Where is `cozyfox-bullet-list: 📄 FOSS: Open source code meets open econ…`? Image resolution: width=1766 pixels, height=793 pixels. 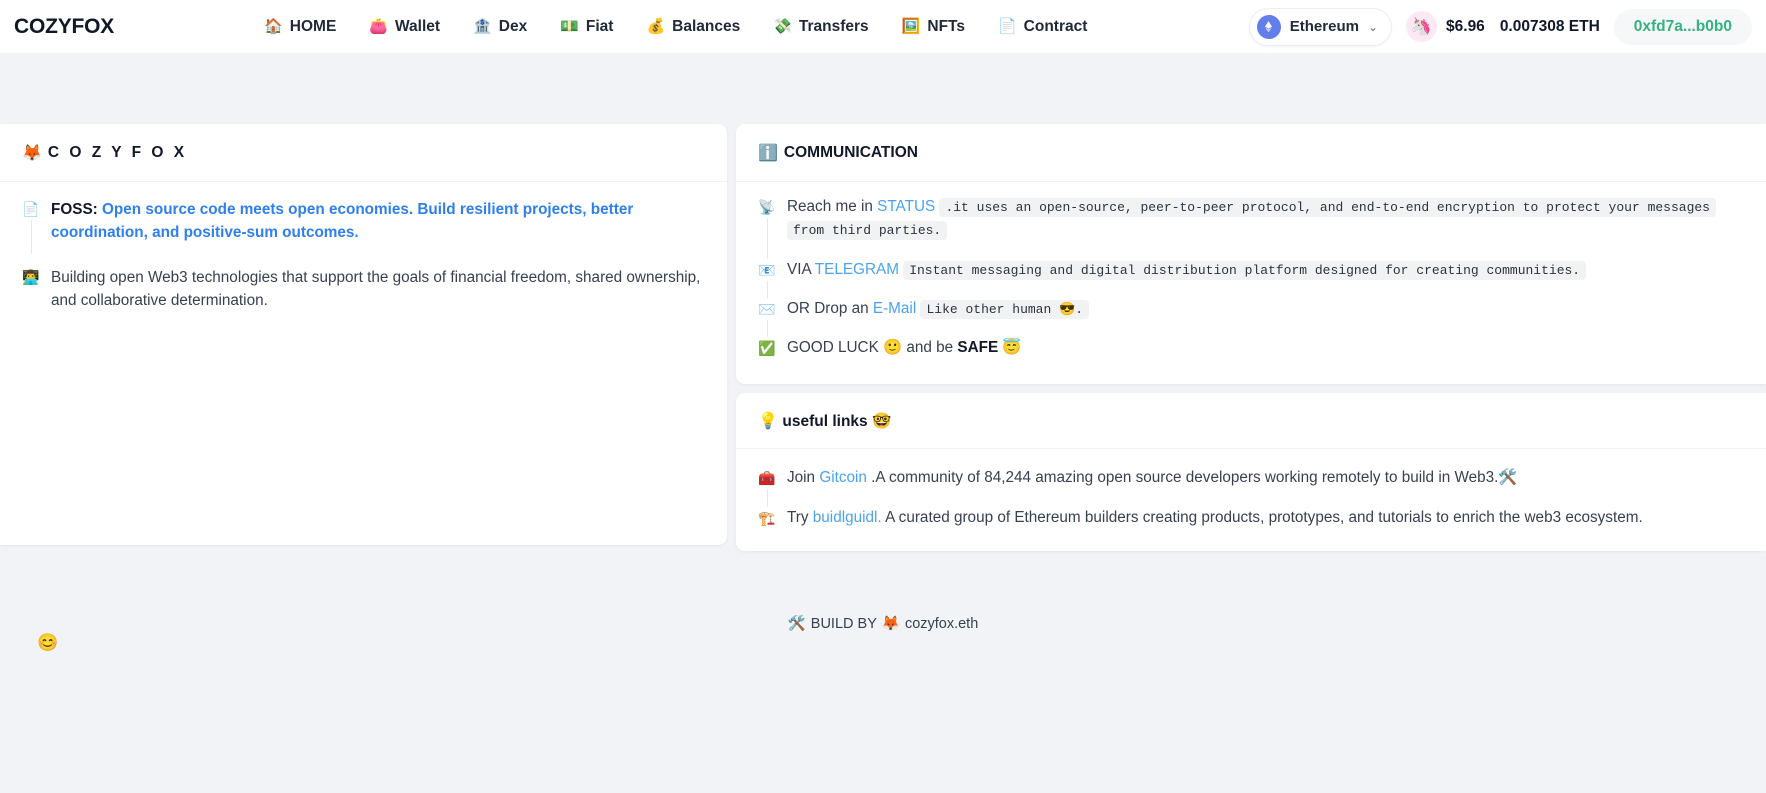
cozyfox-bullet-list: 📄 FOSS: Open source code meets open econ… is located at coordinates (363, 255).